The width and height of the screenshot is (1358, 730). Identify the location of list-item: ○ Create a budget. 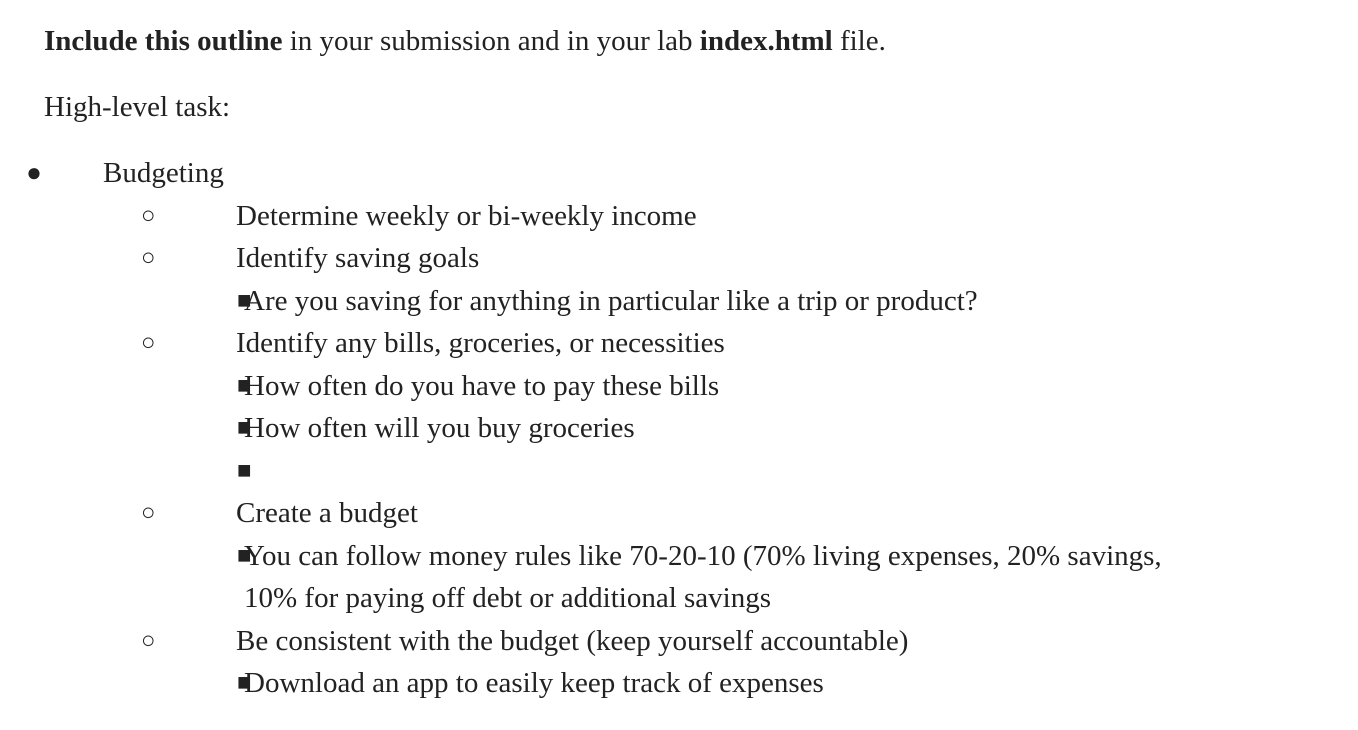
(689, 513).